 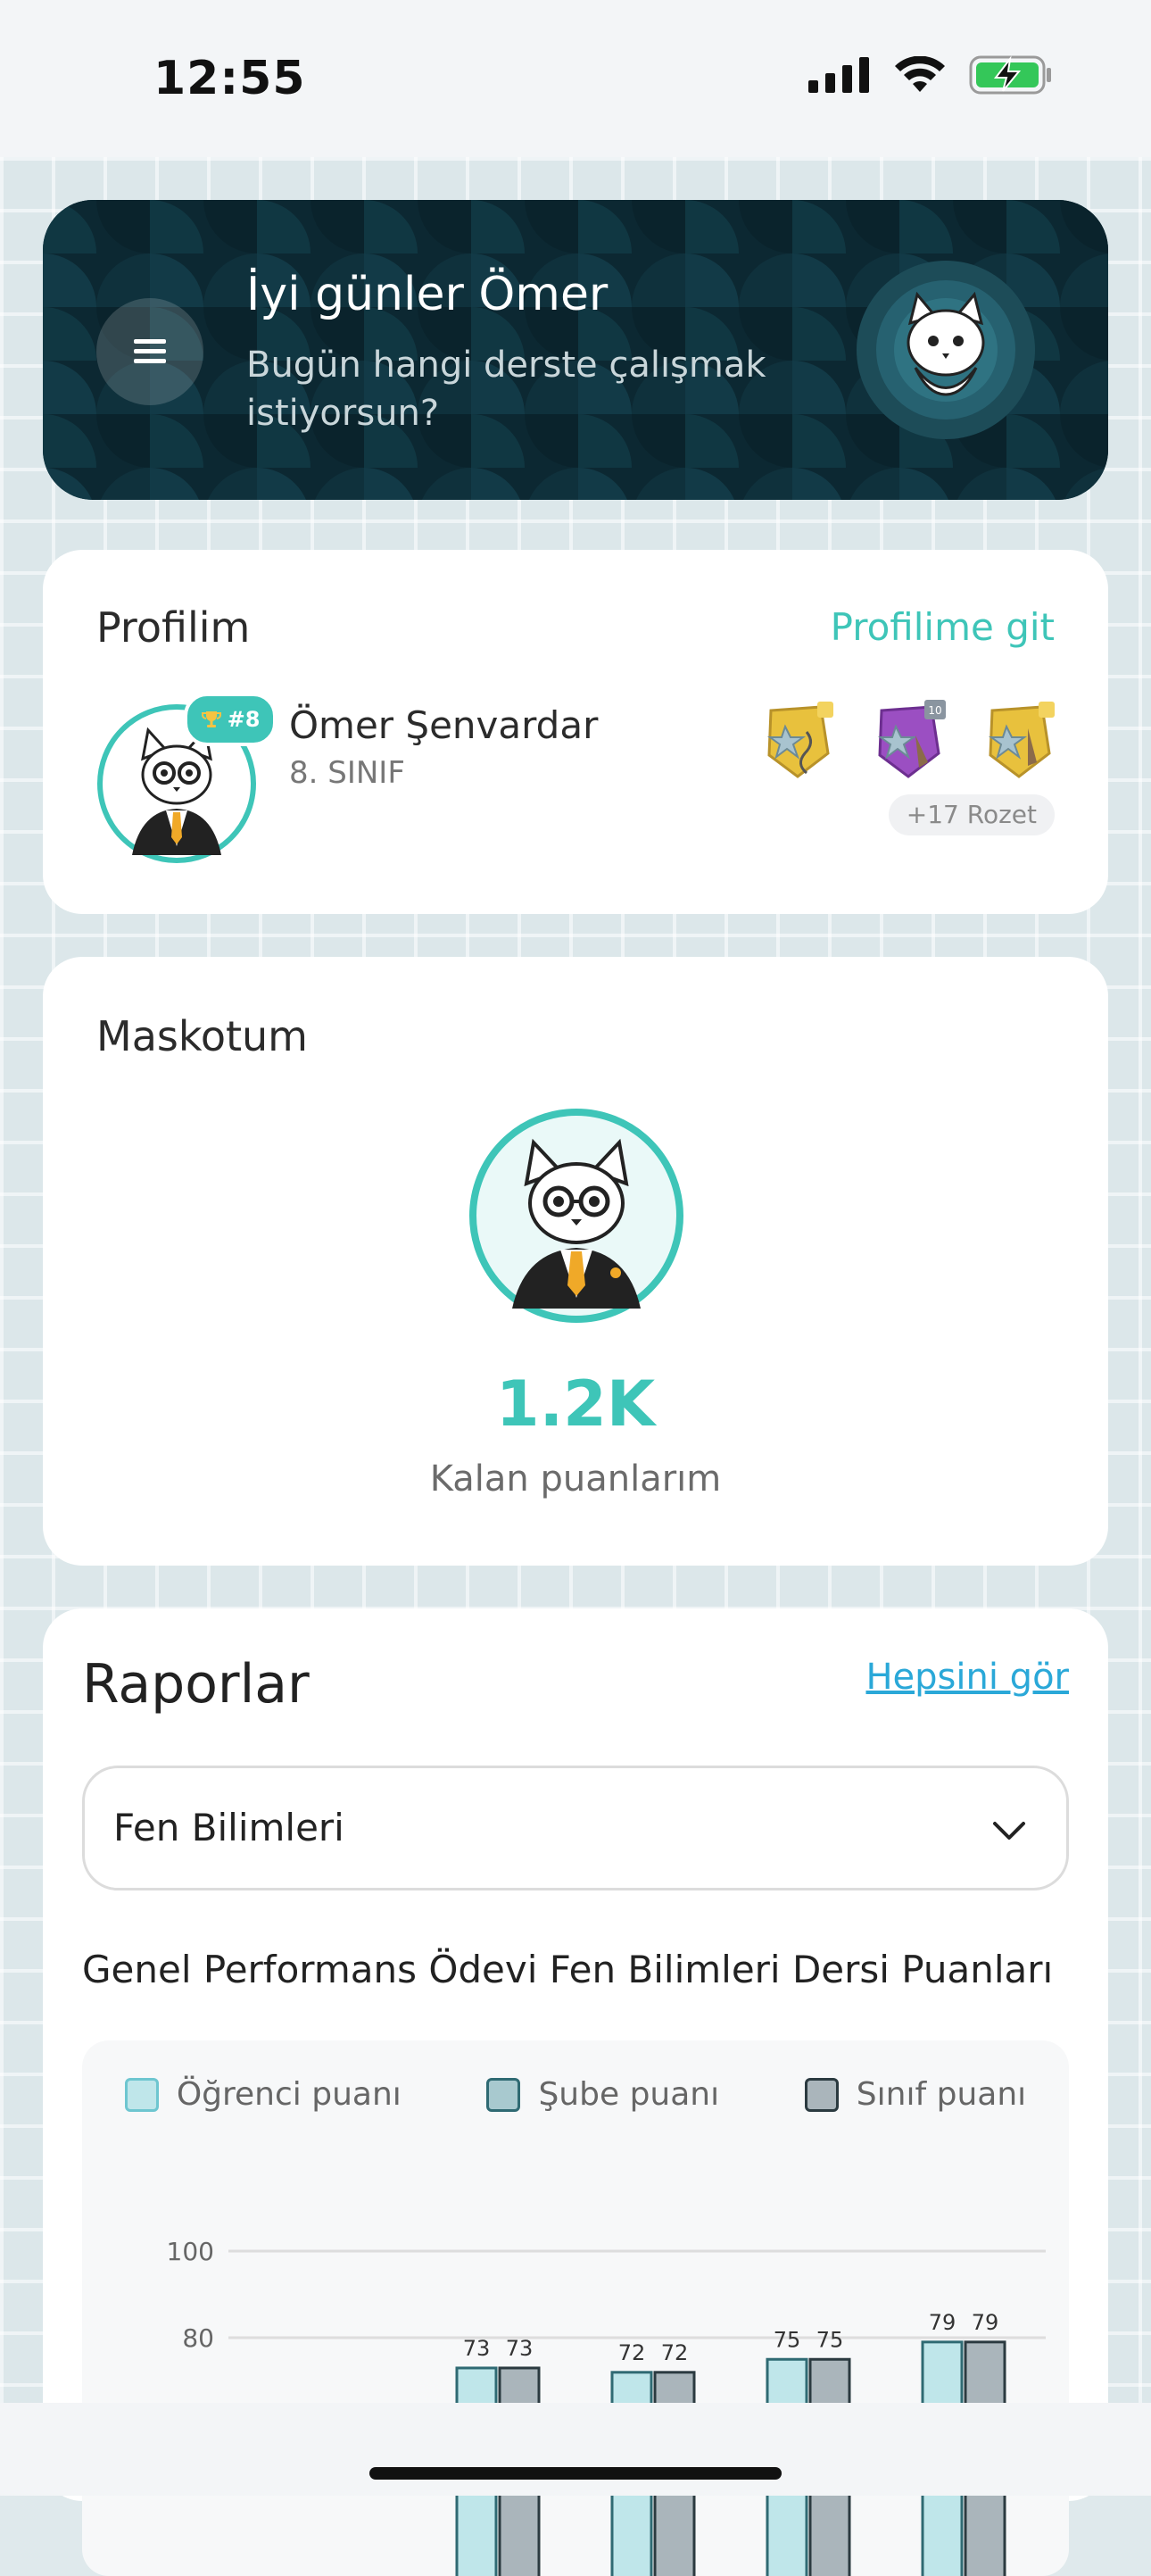 I want to click on badge-level-label: 10, so click(x=934, y=710).